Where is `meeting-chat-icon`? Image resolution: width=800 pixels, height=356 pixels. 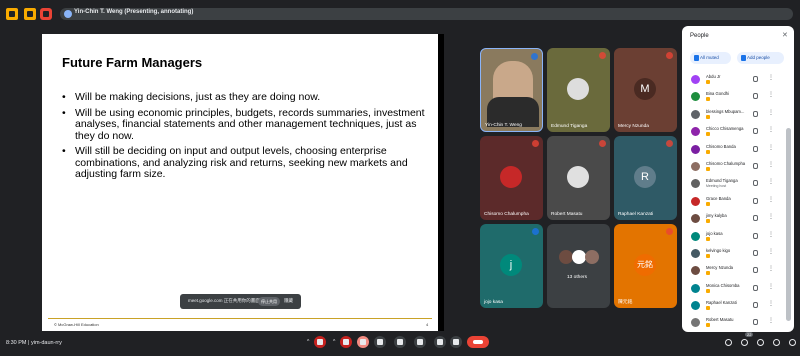
meeting-chat-icon is located at coordinates (30, 14).